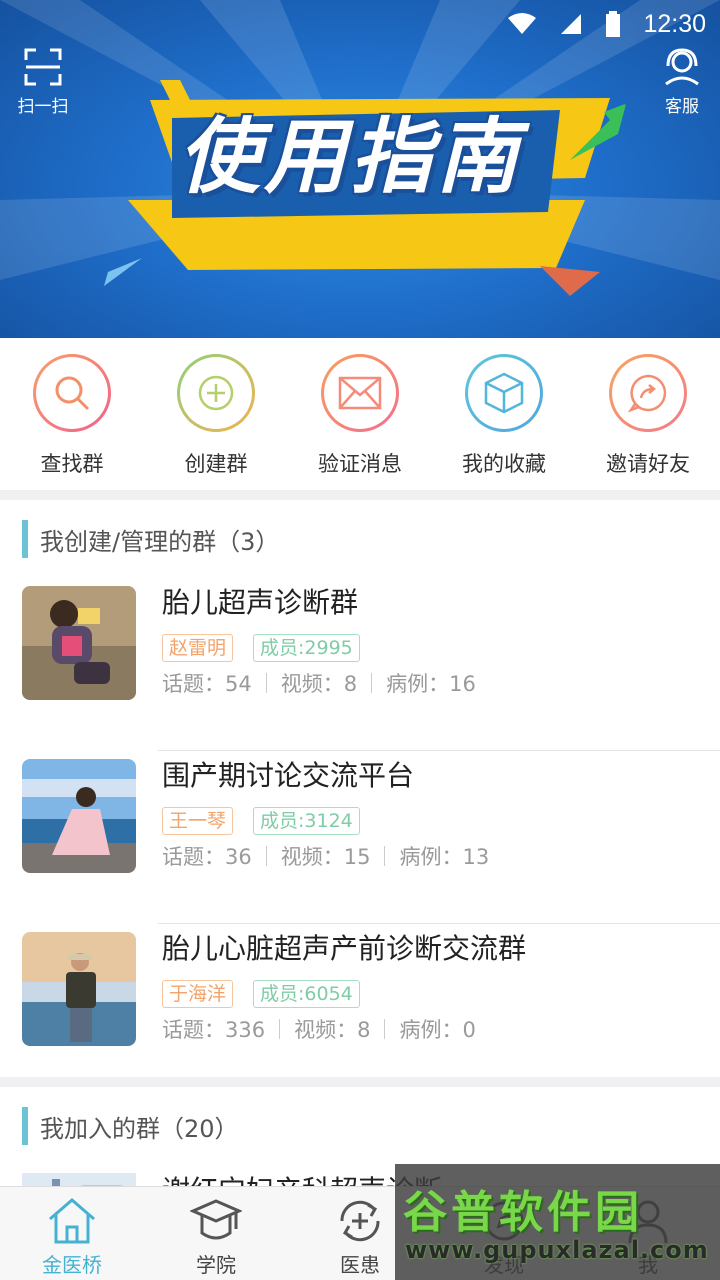 The width and height of the screenshot is (720, 1280). What do you see at coordinates (306, 648) in the screenshot?
I see `member-count-tag: 成员:2995` at bounding box center [306, 648].